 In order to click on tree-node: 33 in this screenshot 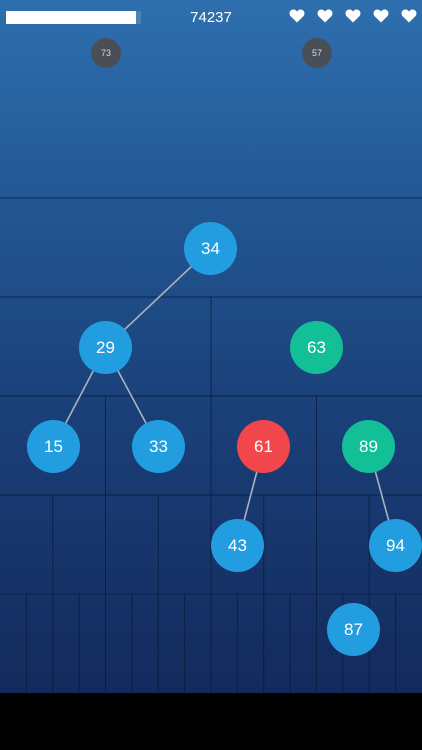, I will do `click(158, 446)`.